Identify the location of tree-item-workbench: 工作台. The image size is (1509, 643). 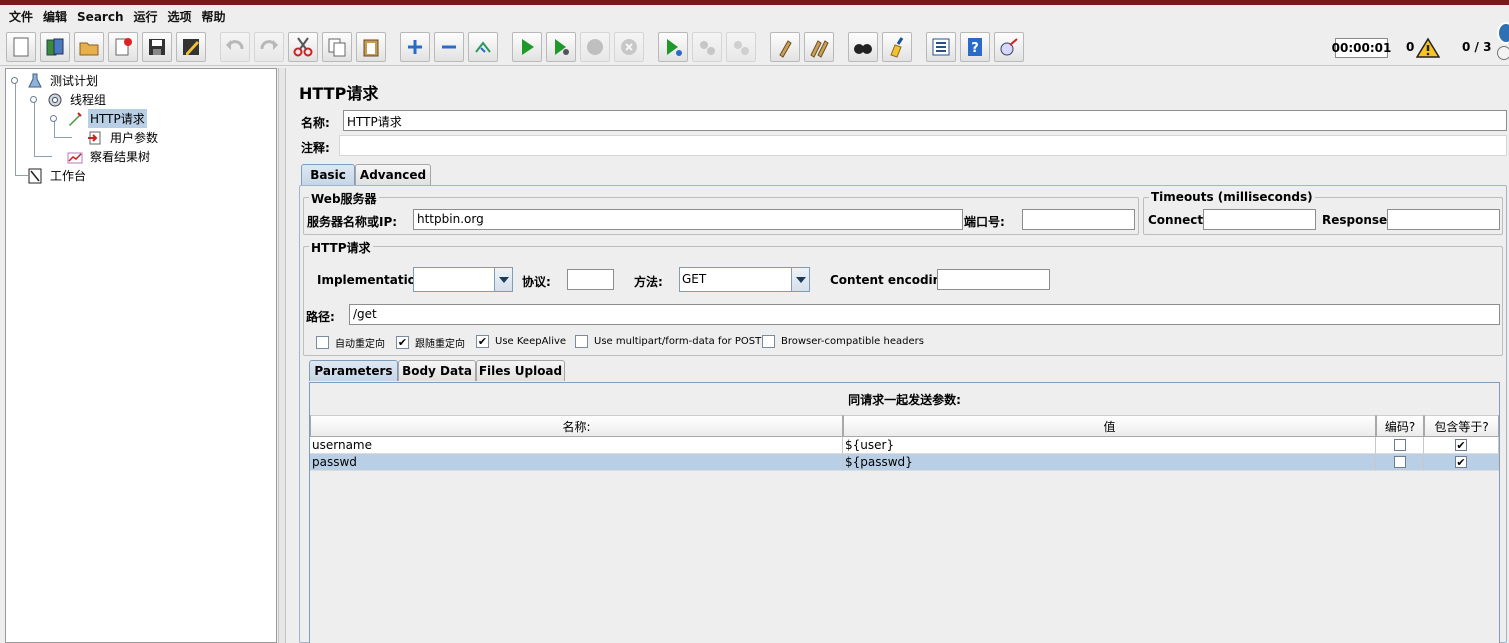
(57, 175).